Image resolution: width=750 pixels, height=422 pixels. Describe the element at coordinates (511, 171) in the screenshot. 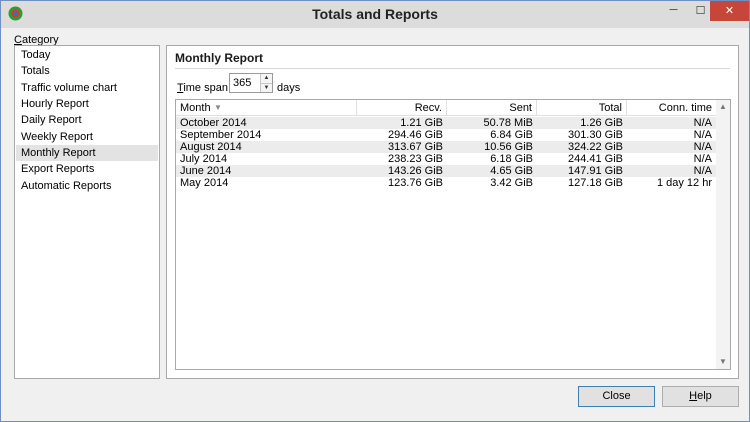

I see `cell-sent: 4.65 GiB` at that location.